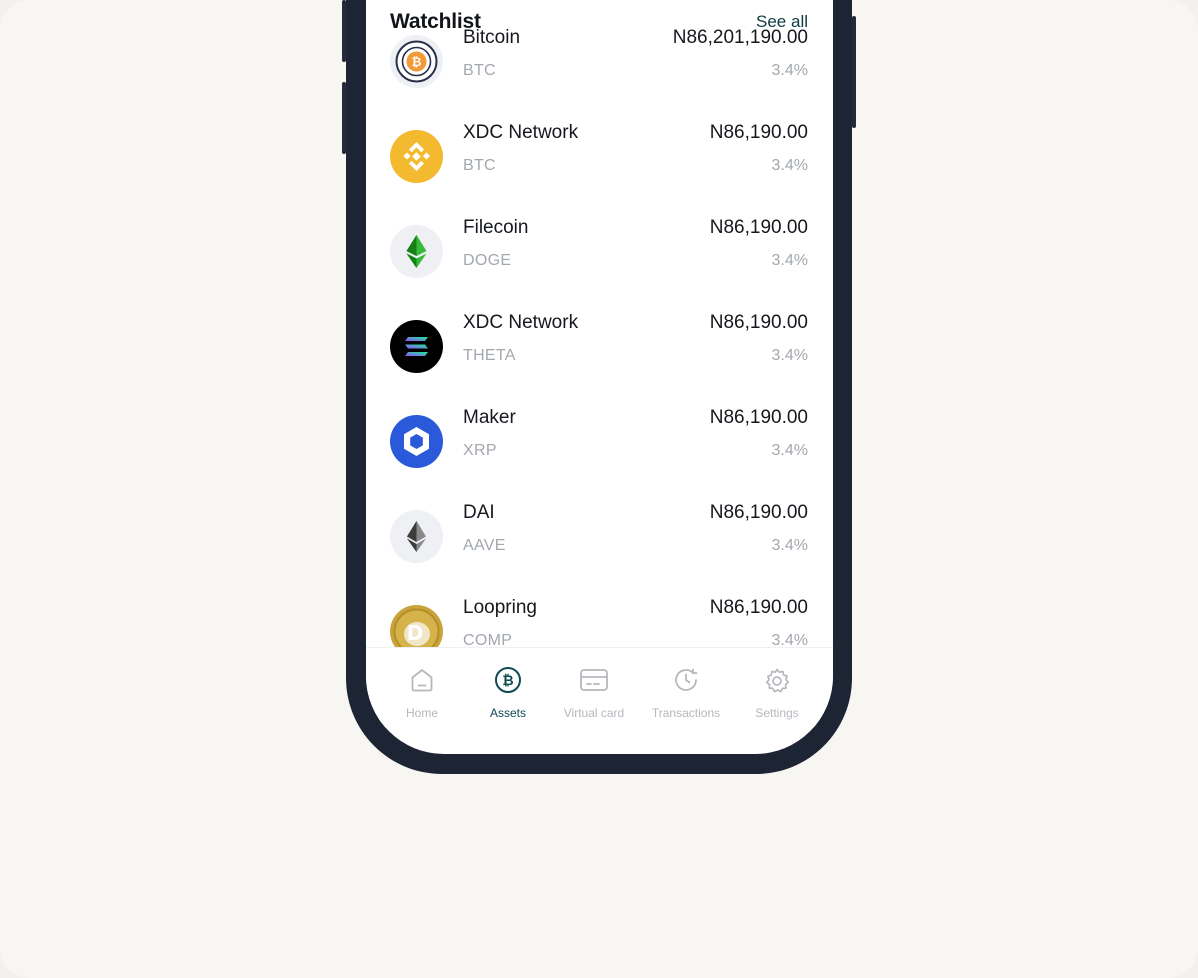 The height and width of the screenshot is (978, 1198). Describe the element at coordinates (854, 72) in the screenshot. I see `phone-power-button` at that location.